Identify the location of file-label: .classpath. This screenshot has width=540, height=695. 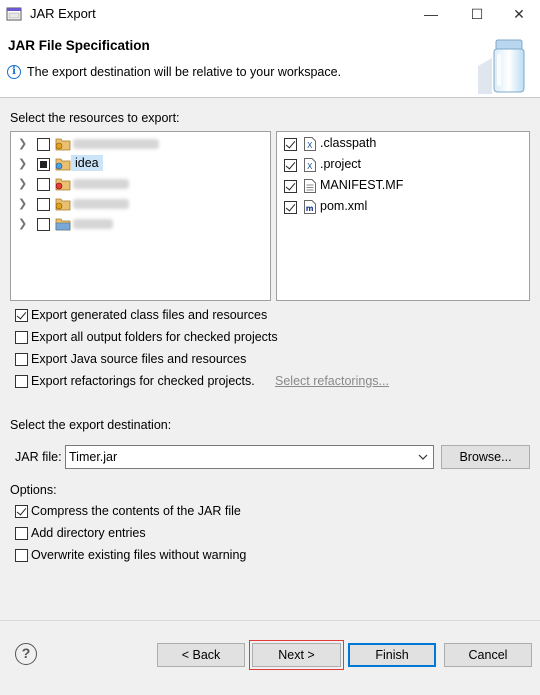
(348, 143).